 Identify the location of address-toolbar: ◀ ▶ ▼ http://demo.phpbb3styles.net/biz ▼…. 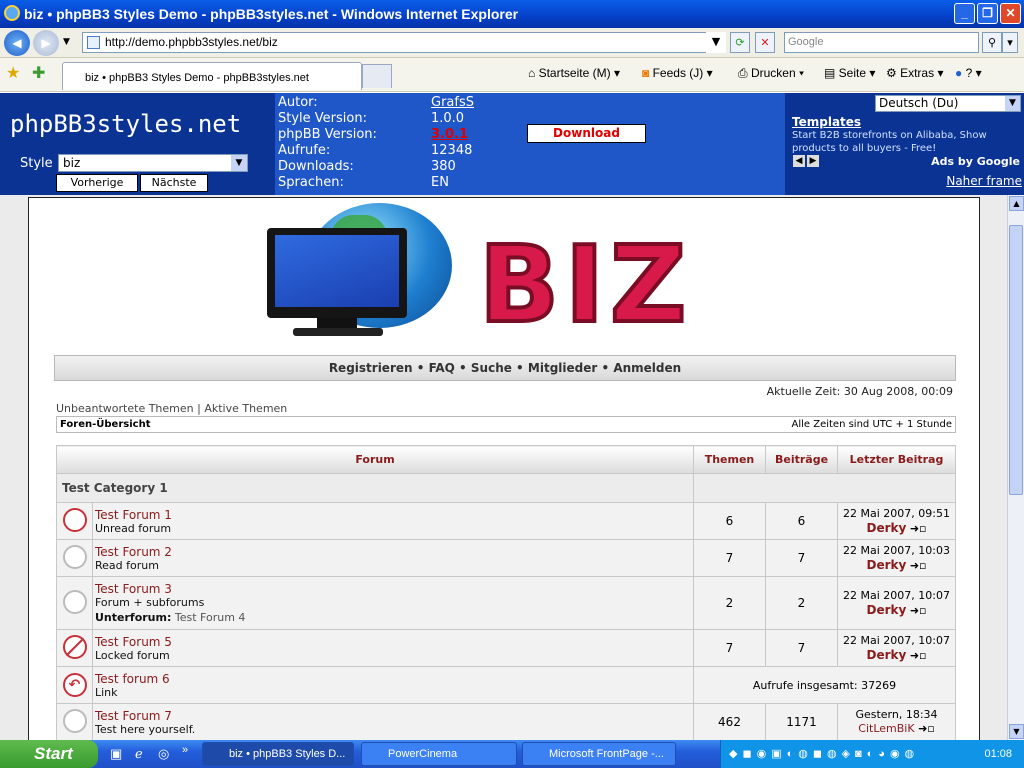
(512, 43).